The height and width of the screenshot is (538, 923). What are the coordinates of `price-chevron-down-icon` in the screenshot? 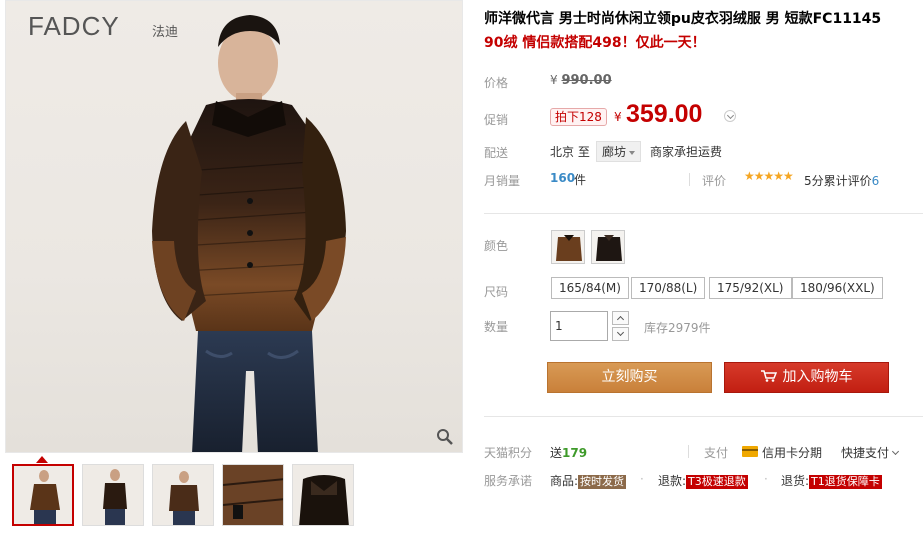 It's located at (730, 116).